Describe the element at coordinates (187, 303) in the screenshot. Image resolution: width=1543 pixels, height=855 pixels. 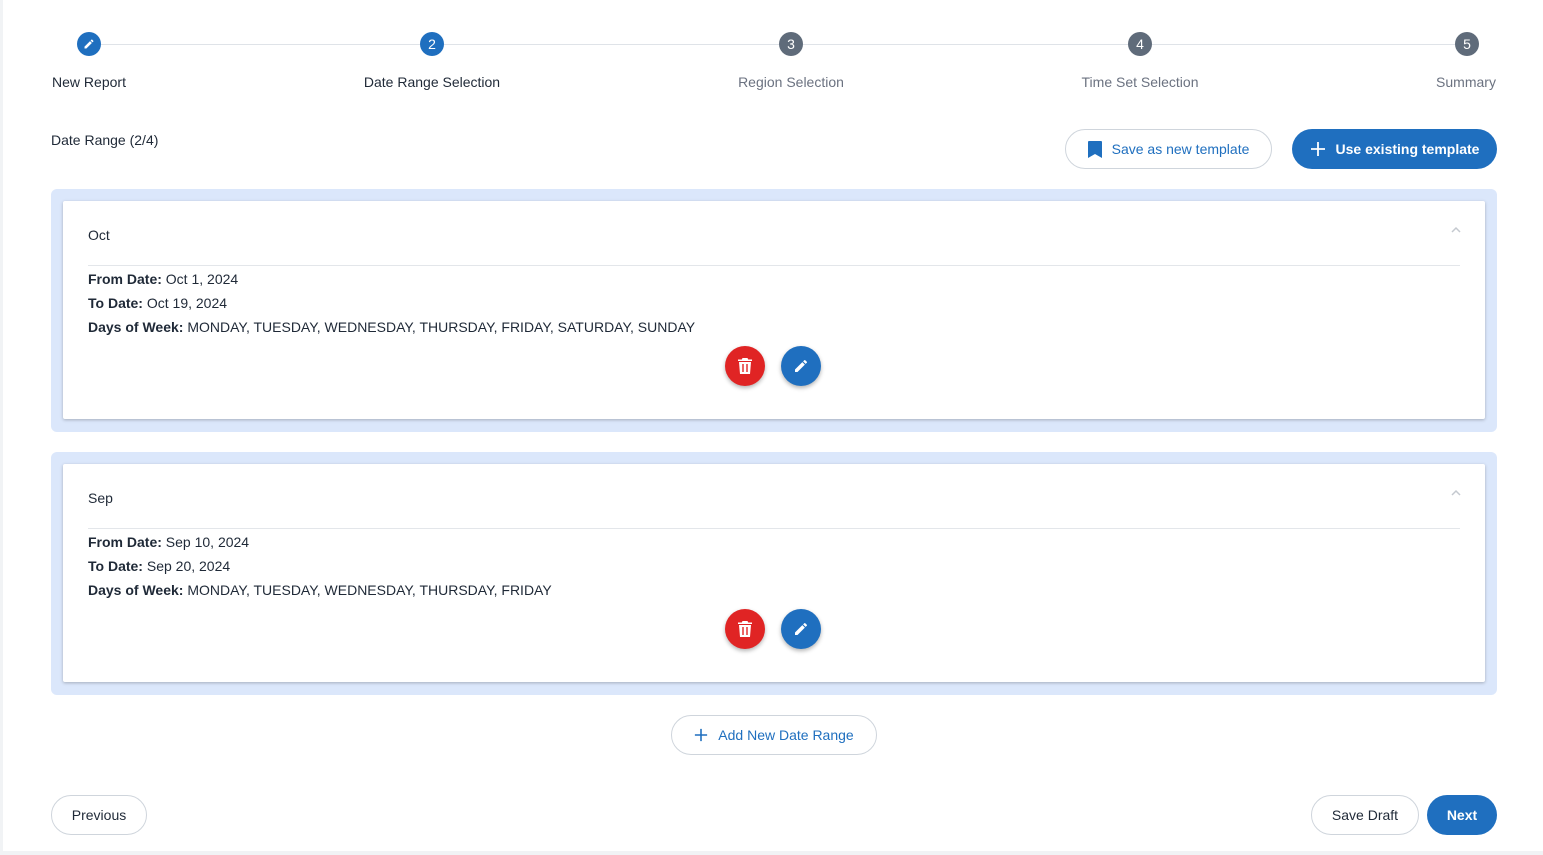
I see `to-date-value: Oct 19, 2024` at that location.